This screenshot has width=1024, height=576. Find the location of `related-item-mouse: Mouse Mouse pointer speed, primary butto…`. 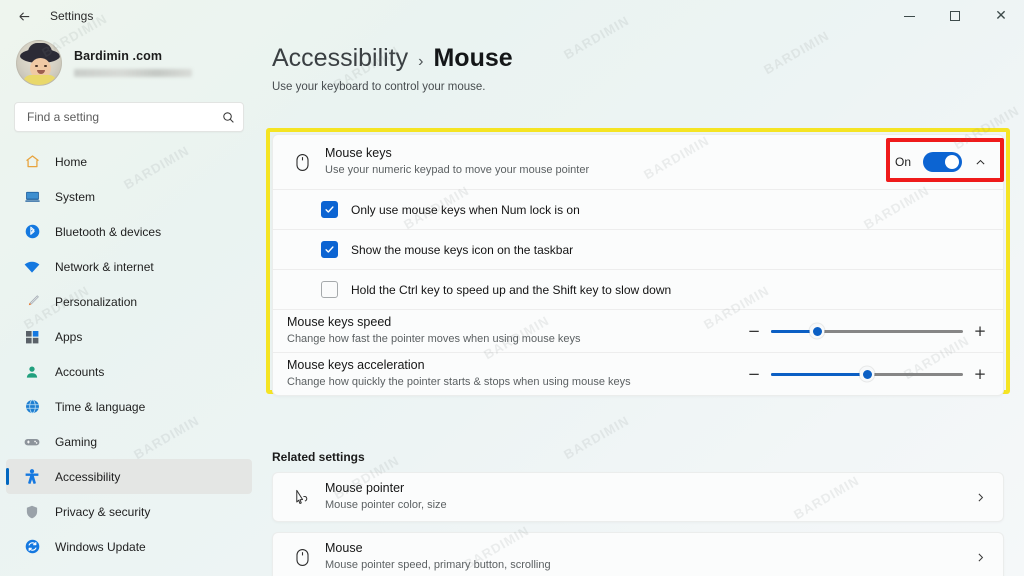

related-item-mouse: Mouse Mouse pointer speed, primary butto… is located at coordinates (638, 554).